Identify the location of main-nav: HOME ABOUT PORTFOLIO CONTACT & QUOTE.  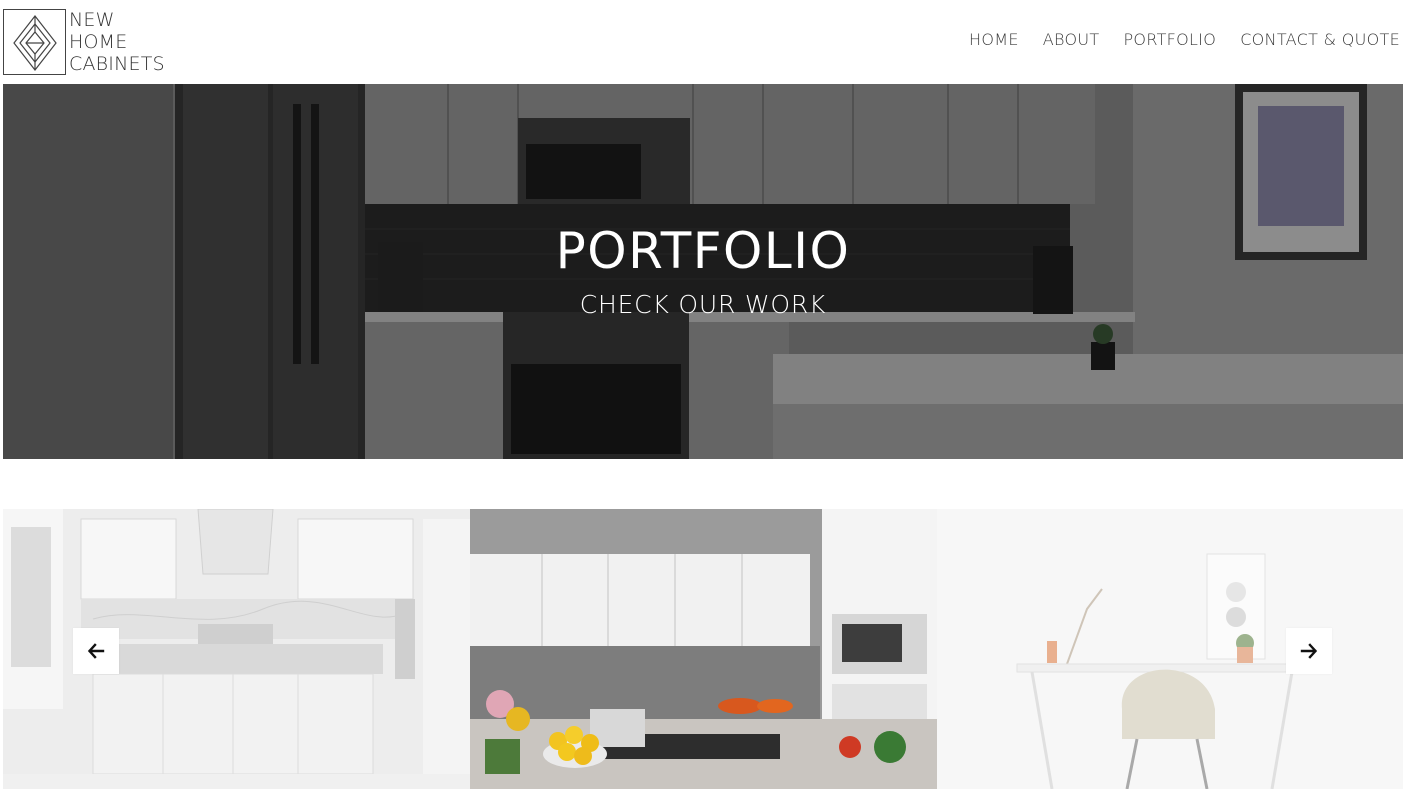
(1184, 39).